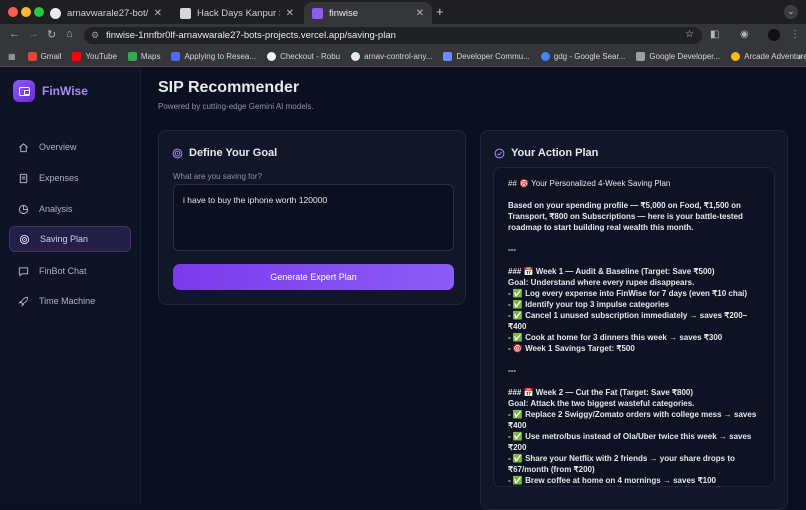 Image resolution: width=806 pixels, height=510 pixels. Describe the element at coordinates (571, 348) in the screenshot. I see `plan-line: - 🎯 Week 1 Savings Target: ₹500` at that location.